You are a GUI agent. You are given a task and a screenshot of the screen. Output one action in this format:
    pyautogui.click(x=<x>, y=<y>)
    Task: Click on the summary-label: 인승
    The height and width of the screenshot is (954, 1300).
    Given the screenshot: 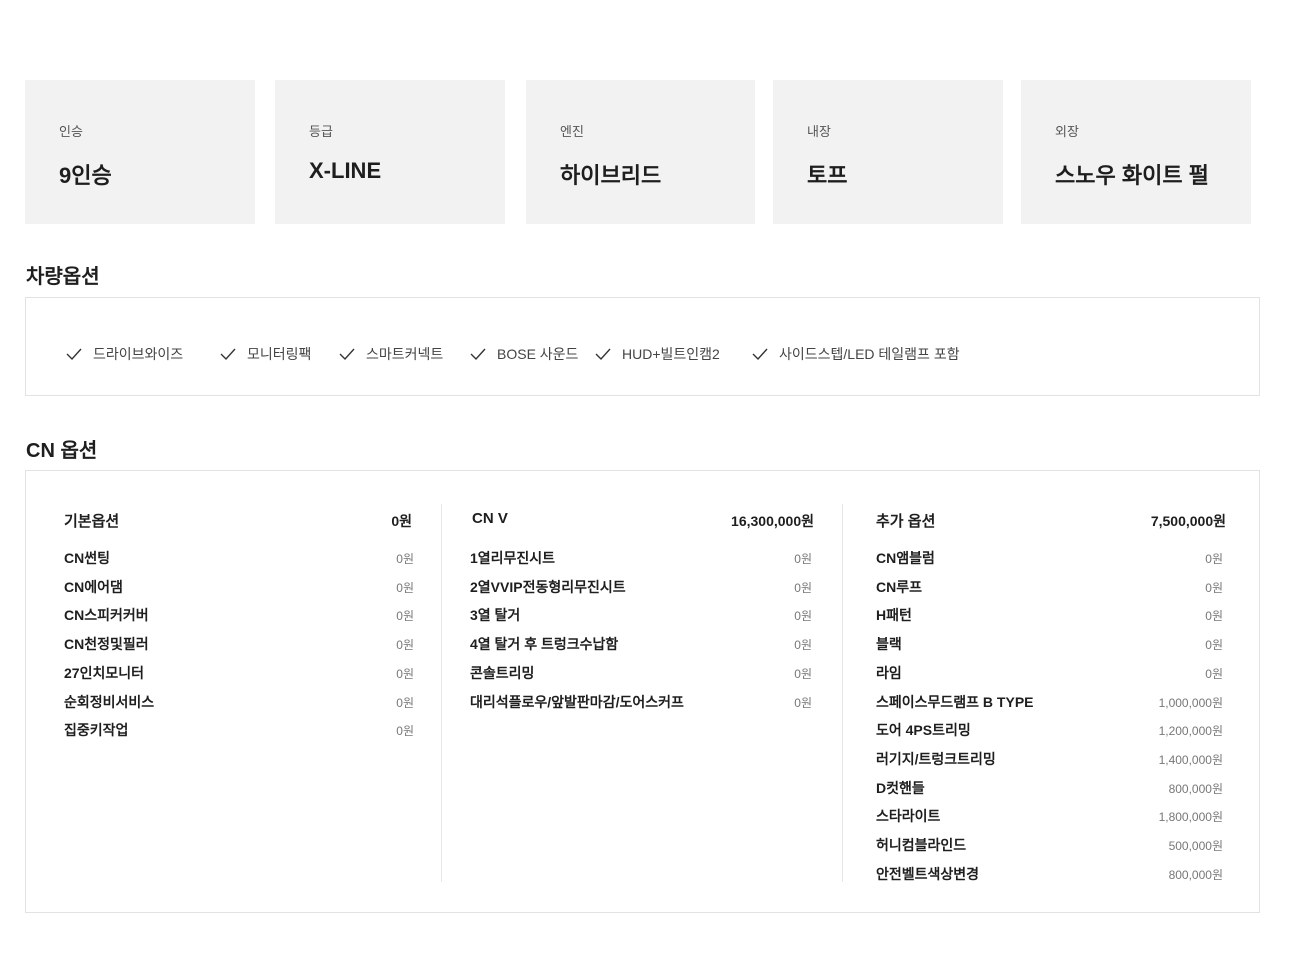 What is the action you would take?
    pyautogui.click(x=71, y=131)
    